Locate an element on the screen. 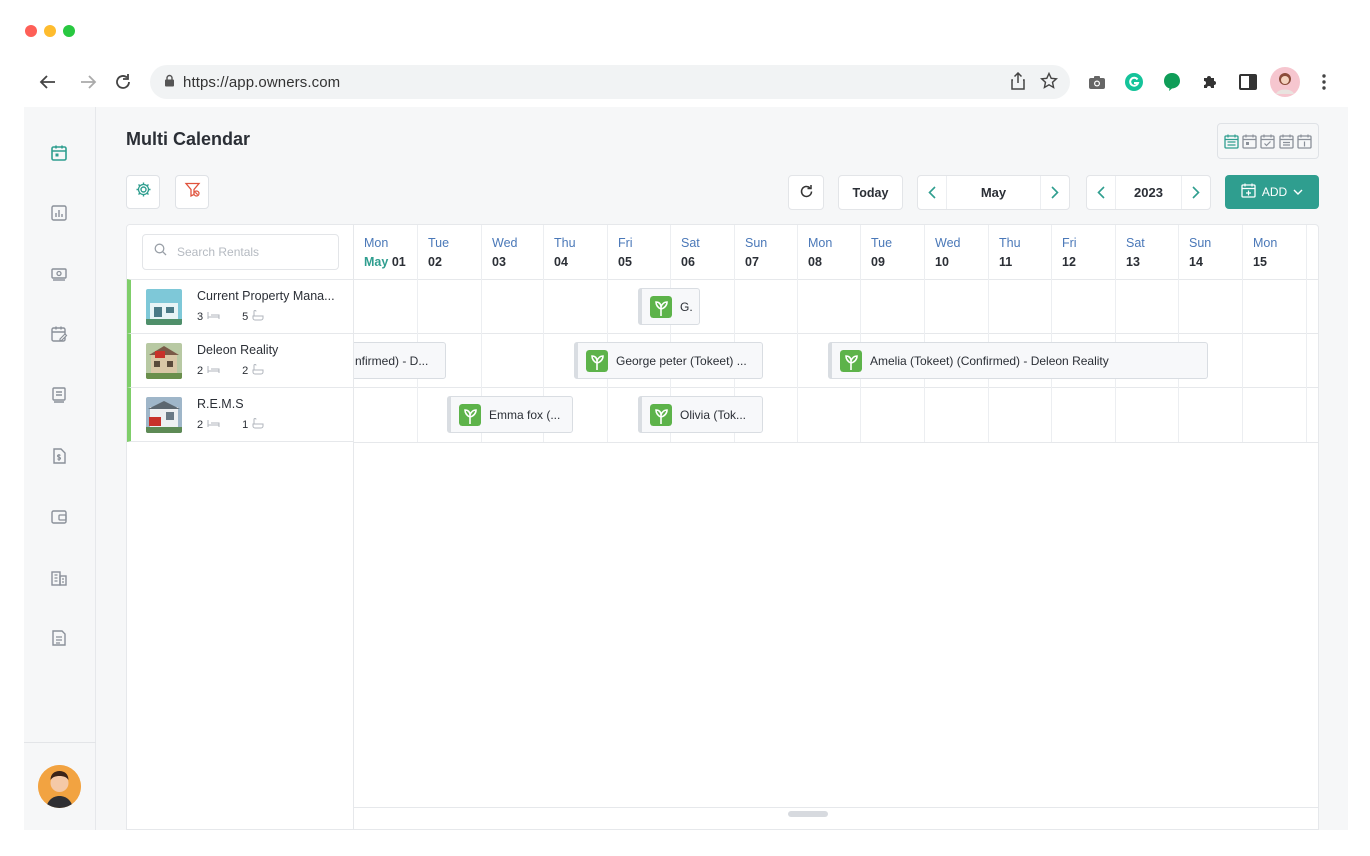  rental-row: R.E.M.S 2 1 is located at coordinates (240, 414).